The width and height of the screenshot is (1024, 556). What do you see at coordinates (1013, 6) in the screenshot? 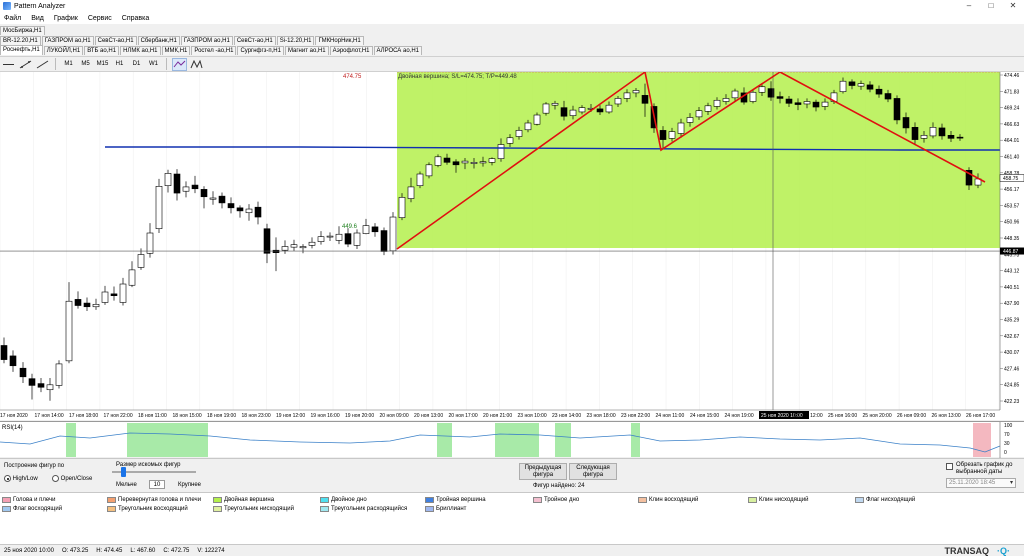
I see `close-button: ✕` at bounding box center [1013, 6].